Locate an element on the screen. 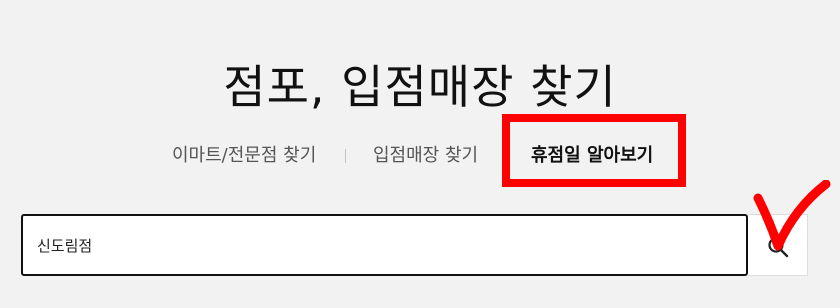 The image size is (840, 308). search-icon is located at coordinates (778, 247).